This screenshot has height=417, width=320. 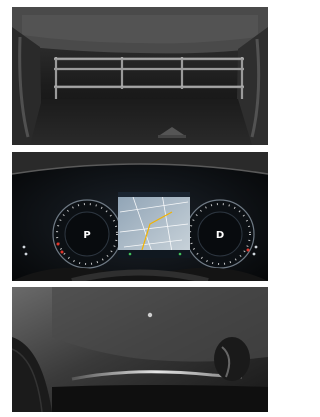 I want to click on left-gauge-gear: P, so click(x=86, y=235).